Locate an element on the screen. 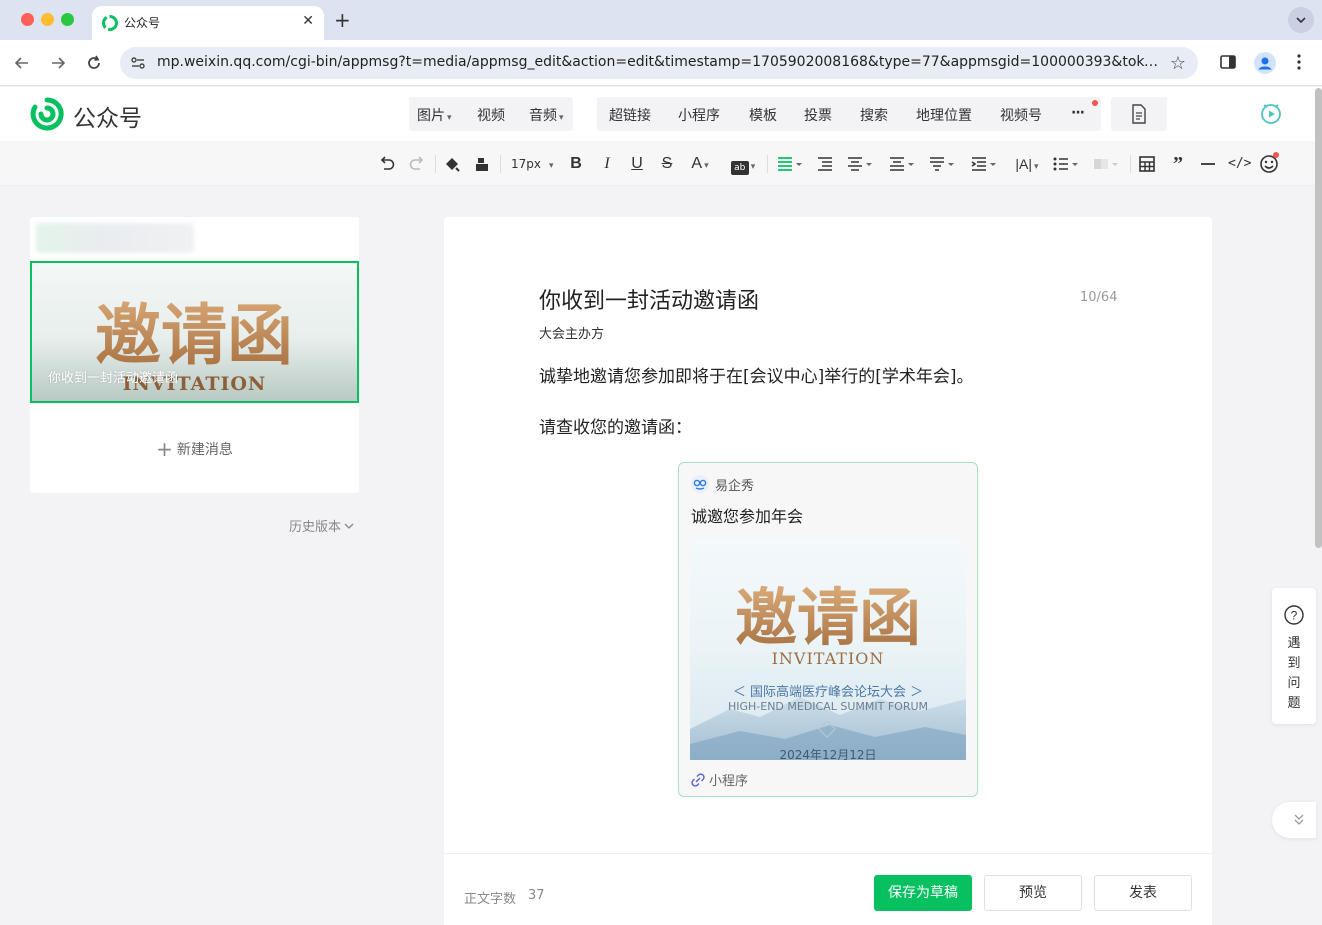 The image size is (1322, 925). body-paragraph: 请查收您的邀请函： is located at coordinates (615, 425).